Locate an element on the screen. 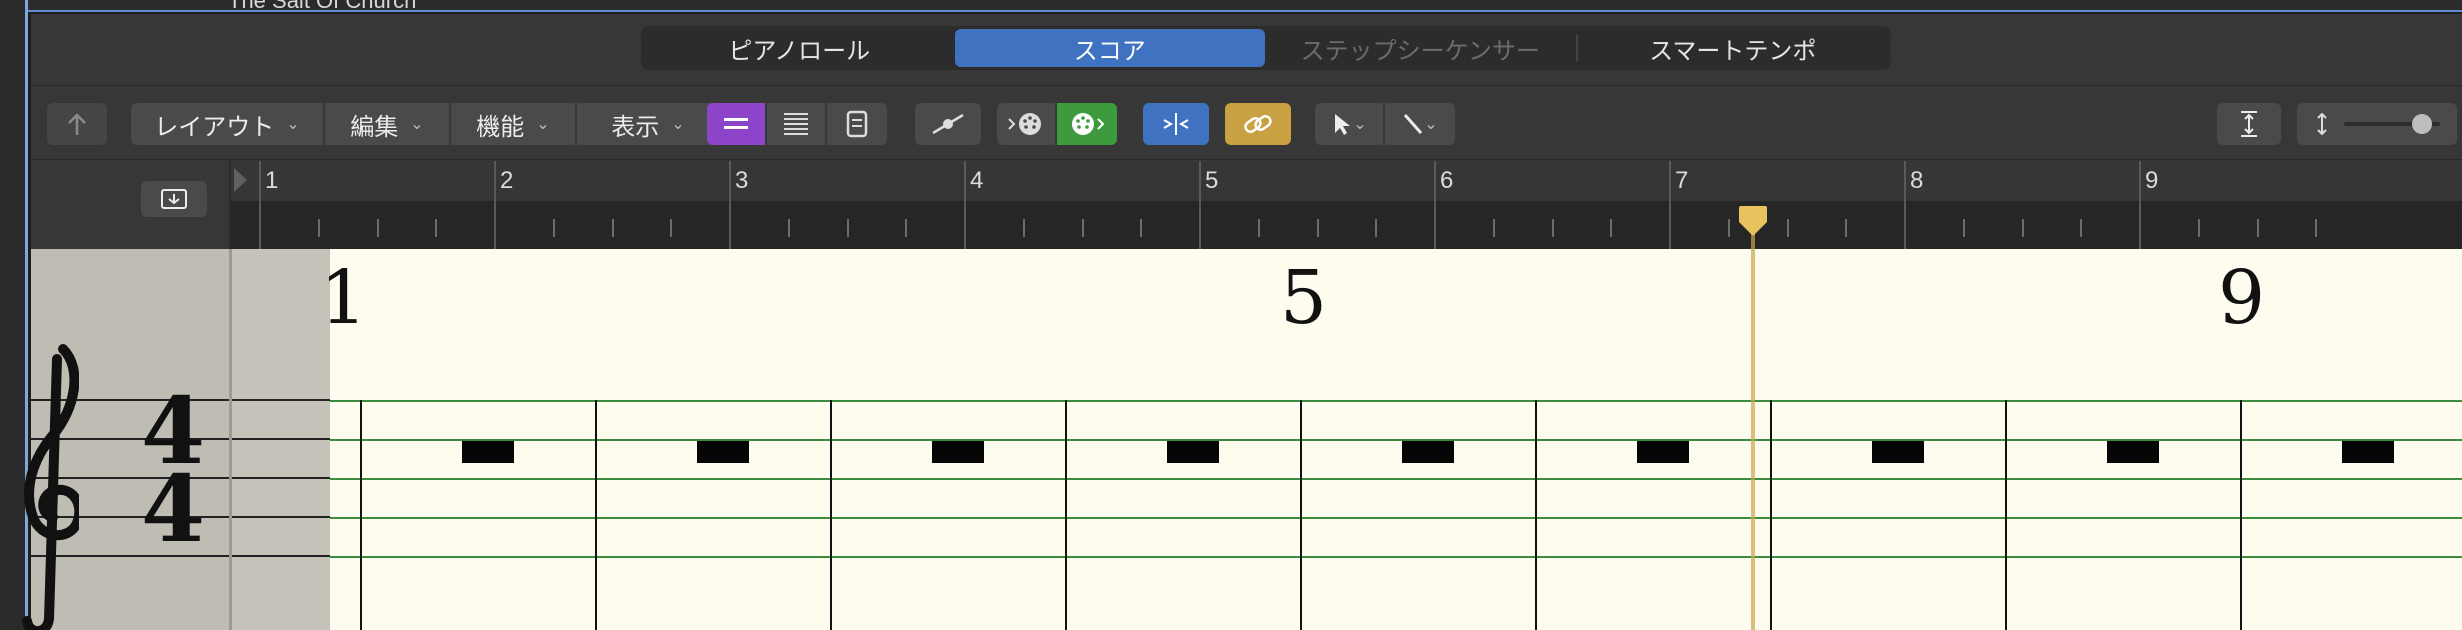 Image resolution: width=2462 pixels, height=630 pixels. track-height-button is located at coordinates (2249, 124).